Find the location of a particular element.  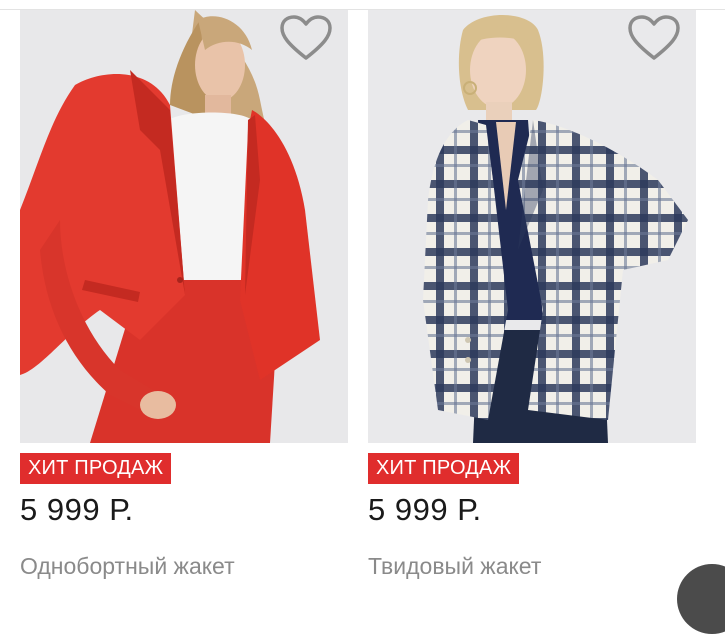

product-name: Однобортный жакет is located at coordinates (127, 566).